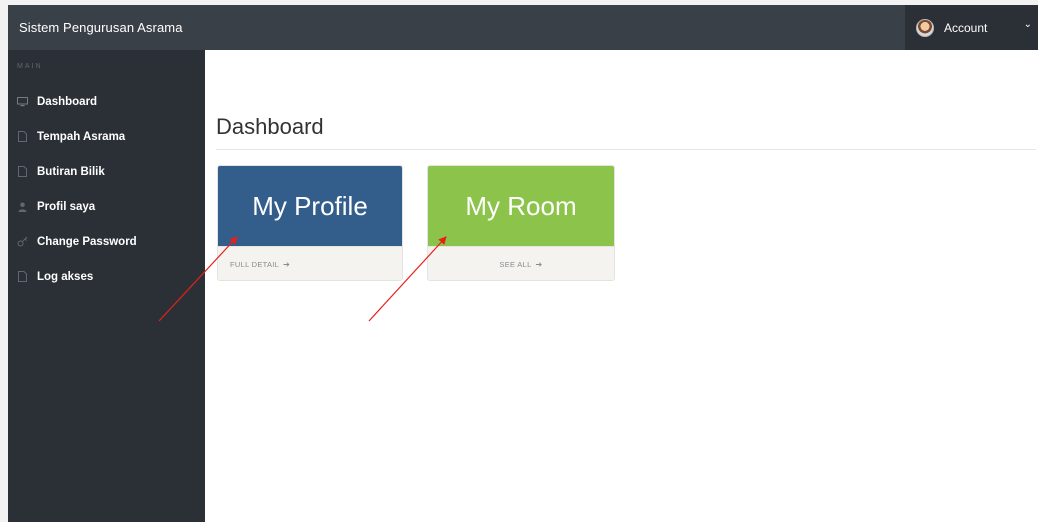 This screenshot has height=522, width=1038. What do you see at coordinates (30, 66) in the screenshot?
I see `sidebar-section-label: MAIN` at bounding box center [30, 66].